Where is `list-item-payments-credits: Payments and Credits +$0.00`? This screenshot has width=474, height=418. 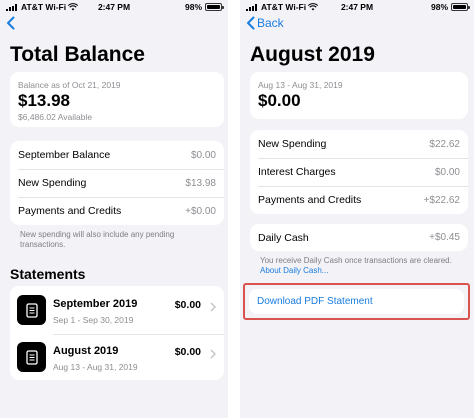 list-item-payments-credits: Payments and Credits +$0.00 is located at coordinates (117, 211).